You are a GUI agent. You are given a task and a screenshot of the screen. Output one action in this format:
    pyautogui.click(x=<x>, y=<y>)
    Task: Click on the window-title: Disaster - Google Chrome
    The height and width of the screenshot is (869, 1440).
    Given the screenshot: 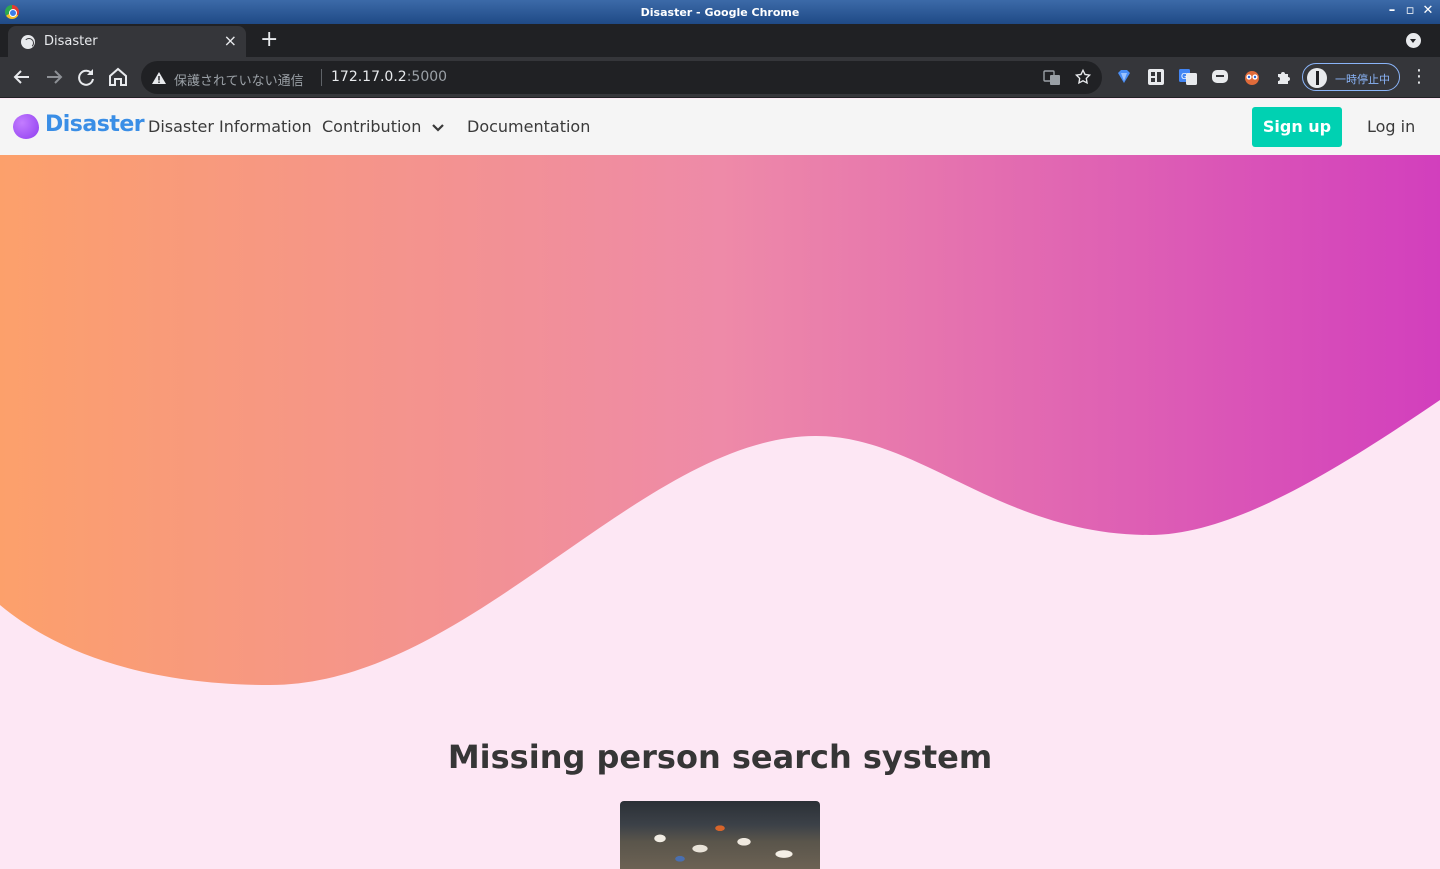 What is the action you would take?
    pyautogui.click(x=720, y=12)
    